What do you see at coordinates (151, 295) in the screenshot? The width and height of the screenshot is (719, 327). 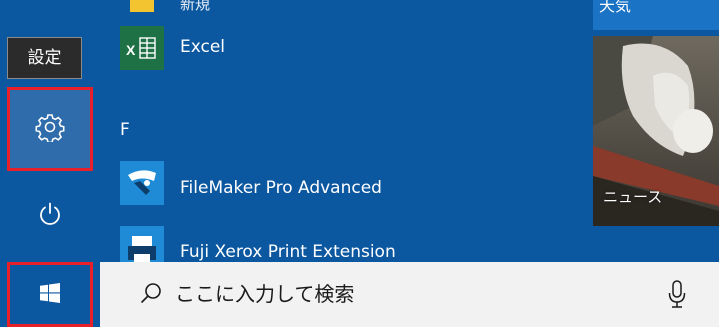 I see `search-icon` at bounding box center [151, 295].